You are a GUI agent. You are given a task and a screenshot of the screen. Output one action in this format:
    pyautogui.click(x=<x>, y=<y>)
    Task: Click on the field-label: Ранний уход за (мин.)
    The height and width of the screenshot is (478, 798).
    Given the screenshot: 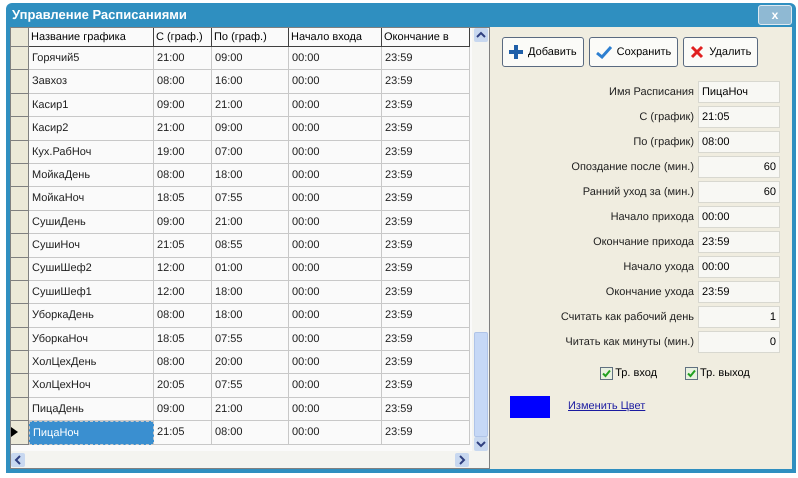 What is the action you would take?
    pyautogui.click(x=638, y=192)
    